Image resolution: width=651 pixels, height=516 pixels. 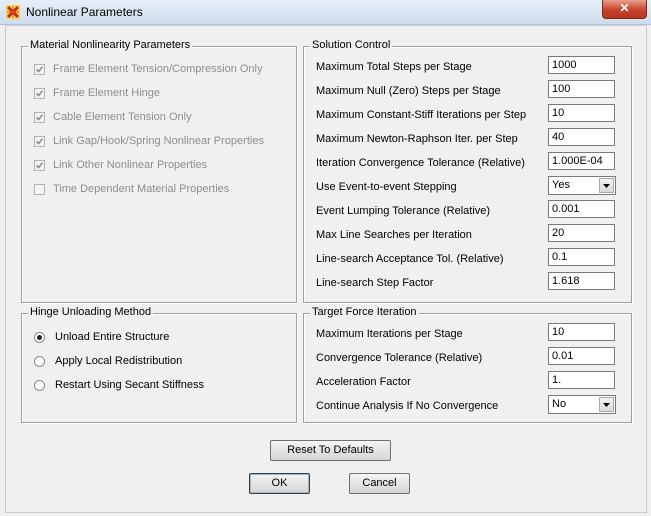 I want to click on line-search-acceptance-input, so click(x=581, y=257).